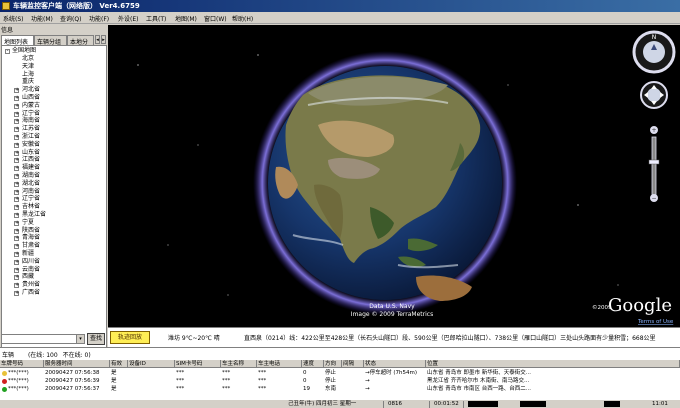 The width and height of the screenshot is (680, 408). What do you see at coordinates (31, 106) in the screenshot?
I see `tree-province: 内蒙古` at bounding box center [31, 106].